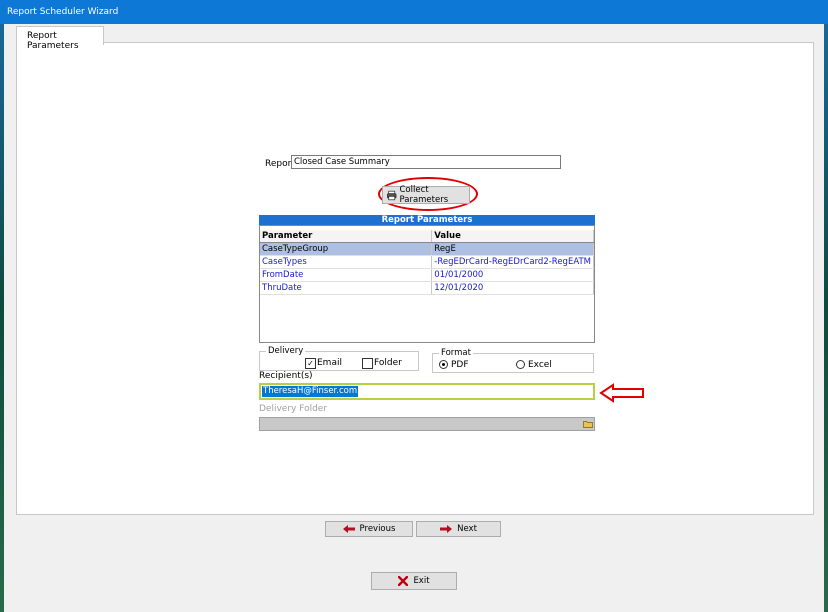 The image size is (828, 612). Describe the element at coordinates (513, 360) in the screenshot. I see `format-group: Format PDF Excel` at that location.